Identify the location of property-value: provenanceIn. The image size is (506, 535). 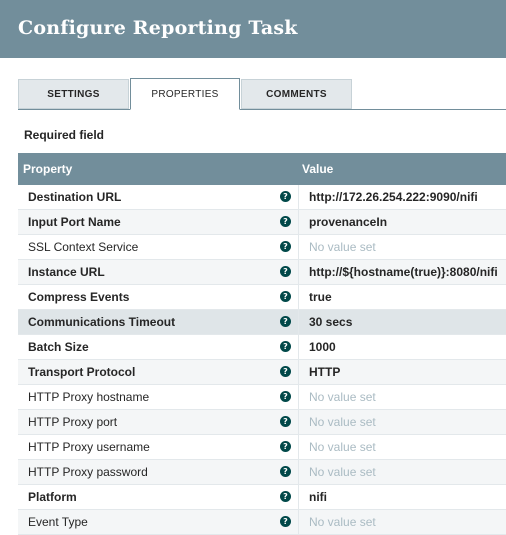
(406, 222).